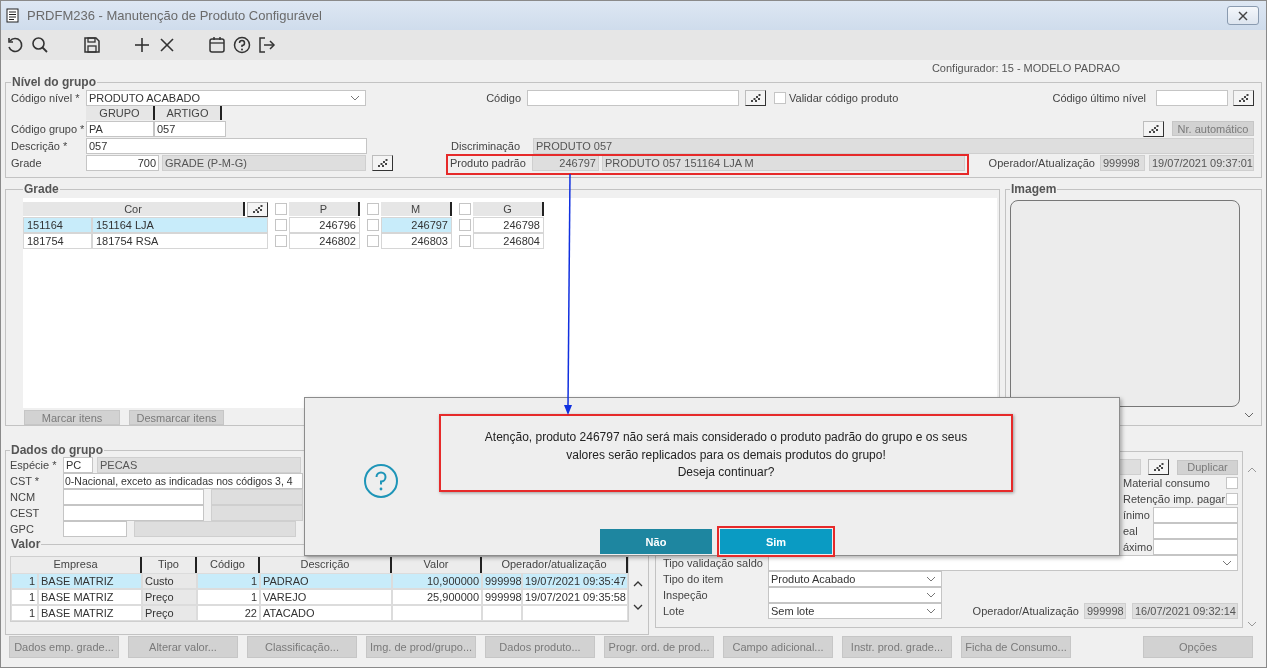 This screenshot has height=668, width=1267. I want to click on chevron-down-icon, so click(1227, 563).